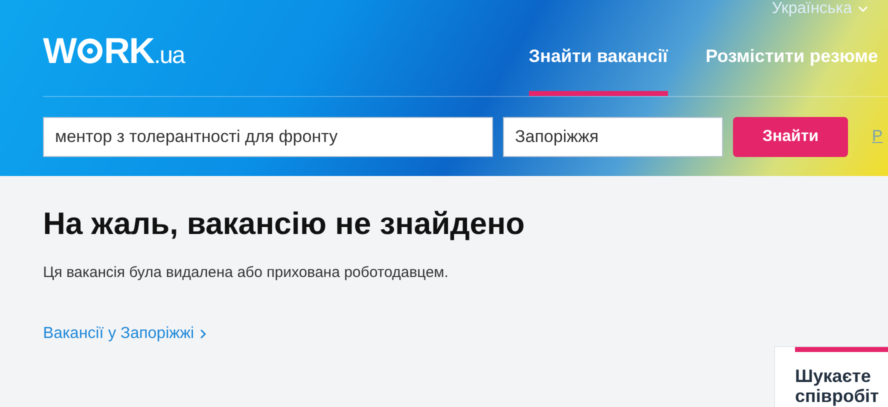  Describe the element at coordinates (792, 71) in the screenshot. I see `nav-tab: Розмістити резюме` at that location.